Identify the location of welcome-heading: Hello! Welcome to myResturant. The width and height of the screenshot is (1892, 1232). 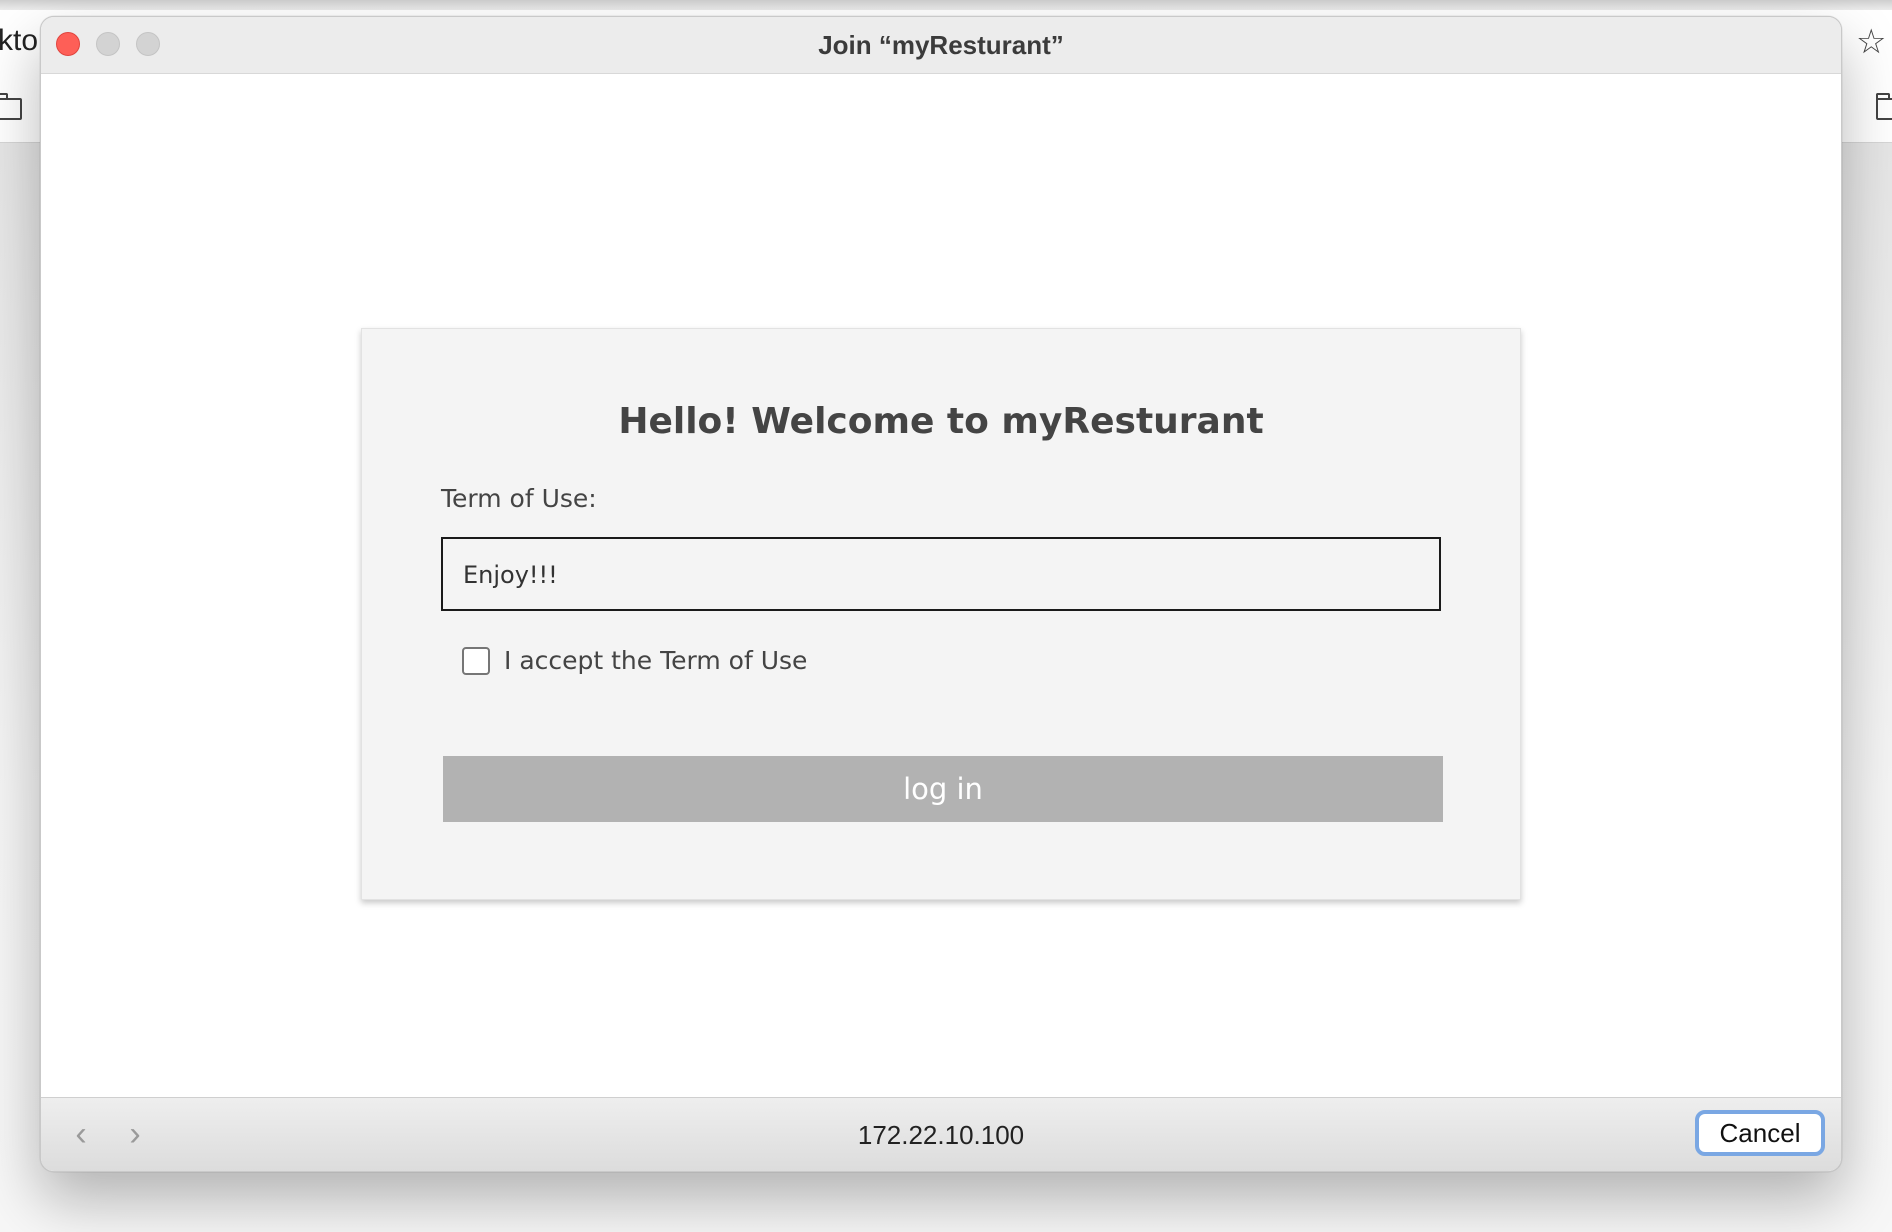
(941, 421).